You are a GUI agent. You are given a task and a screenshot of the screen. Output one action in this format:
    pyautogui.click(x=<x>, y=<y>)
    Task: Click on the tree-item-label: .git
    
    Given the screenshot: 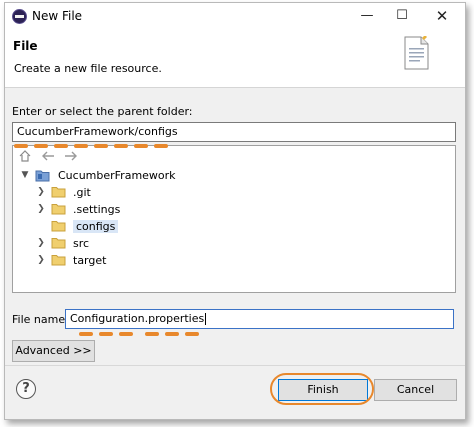 What is the action you would take?
    pyautogui.click(x=82, y=192)
    